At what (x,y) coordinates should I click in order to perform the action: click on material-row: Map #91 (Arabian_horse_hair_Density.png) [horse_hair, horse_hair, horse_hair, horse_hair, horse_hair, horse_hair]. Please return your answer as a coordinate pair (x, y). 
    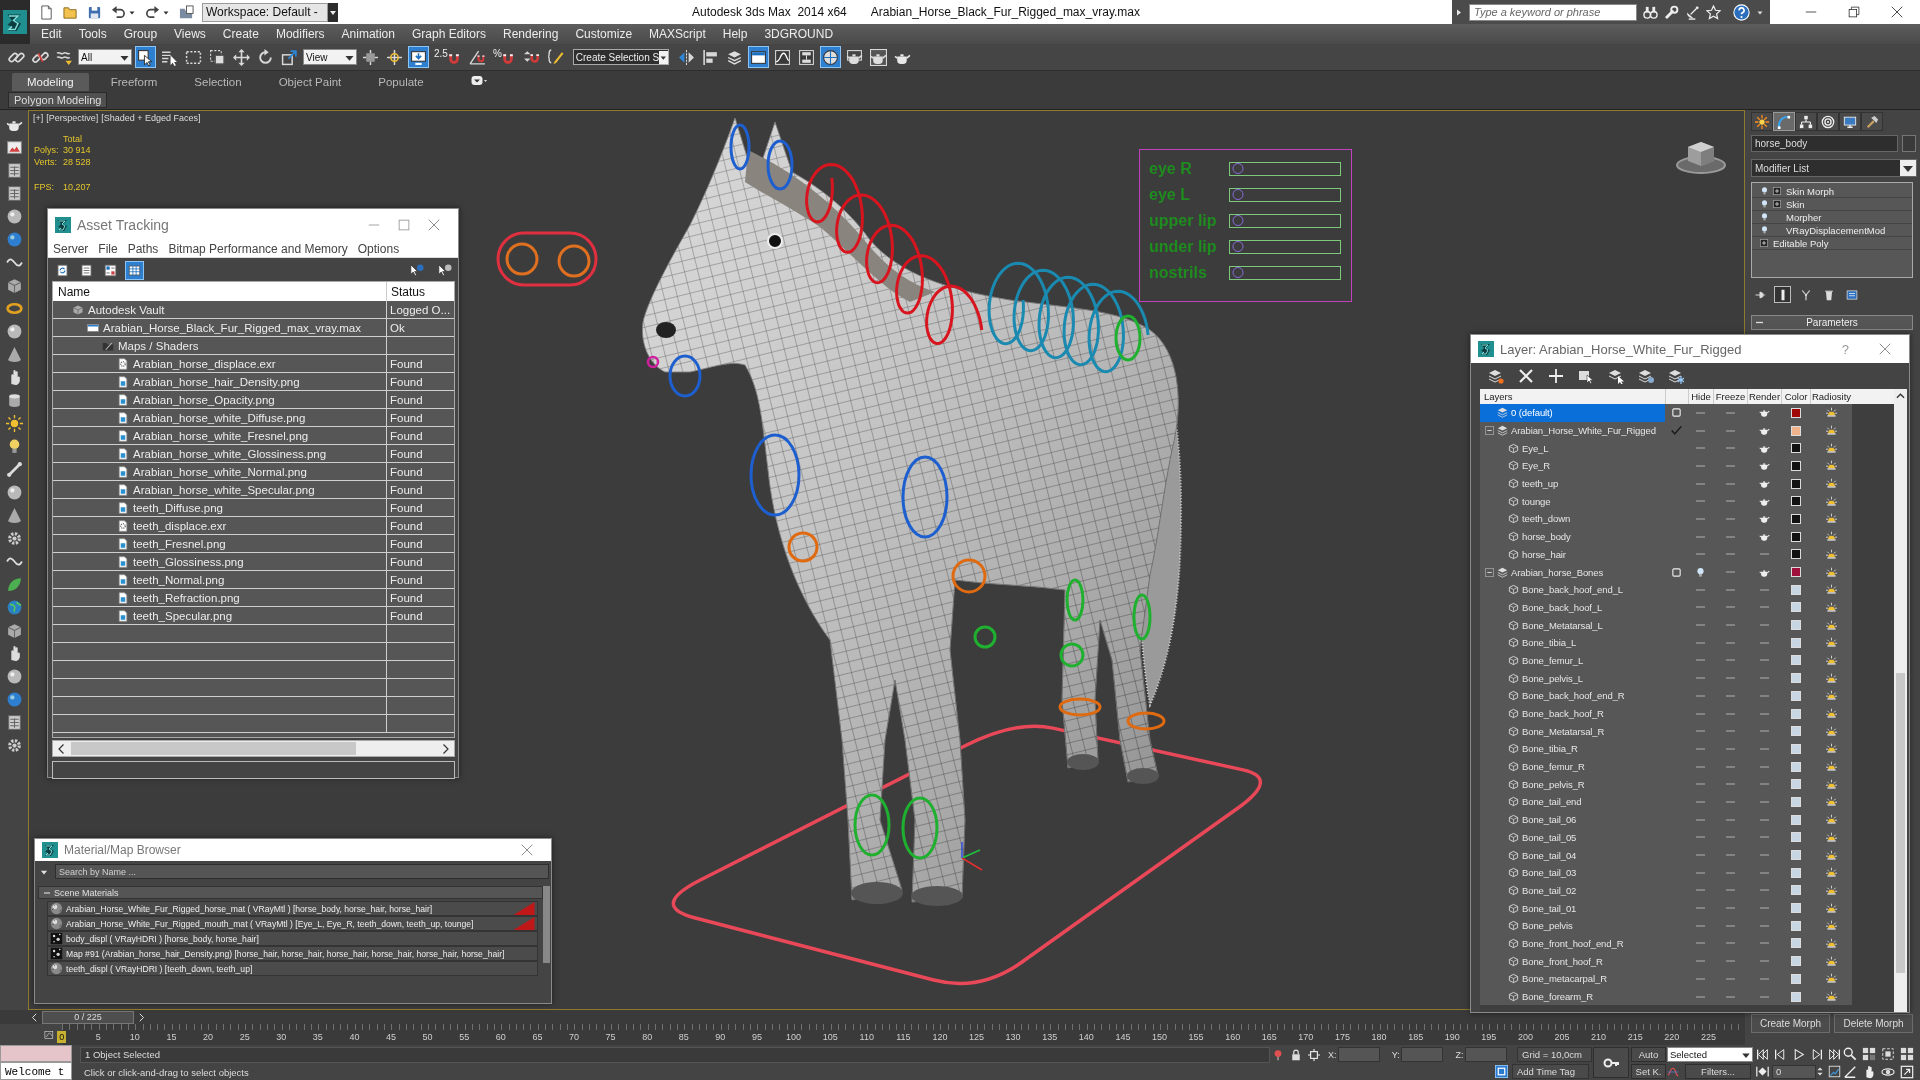
    Looking at the image, I should click on (292, 953).